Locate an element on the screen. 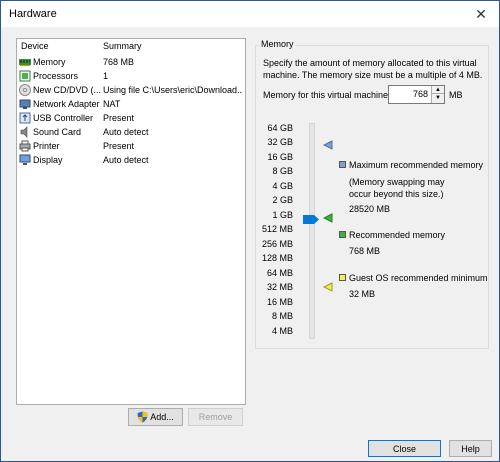 This screenshot has width=500, height=462. scale-label: 16 MB is located at coordinates (279, 302).